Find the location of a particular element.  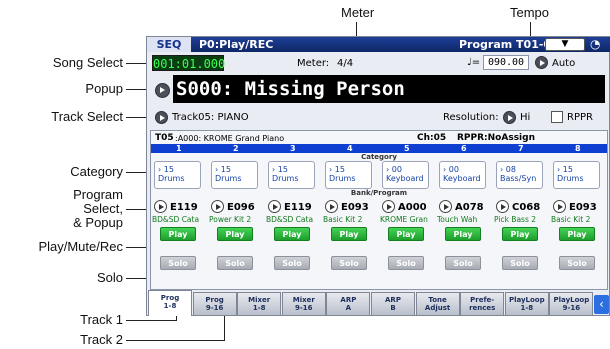

program-number: A078 is located at coordinates (469, 207).